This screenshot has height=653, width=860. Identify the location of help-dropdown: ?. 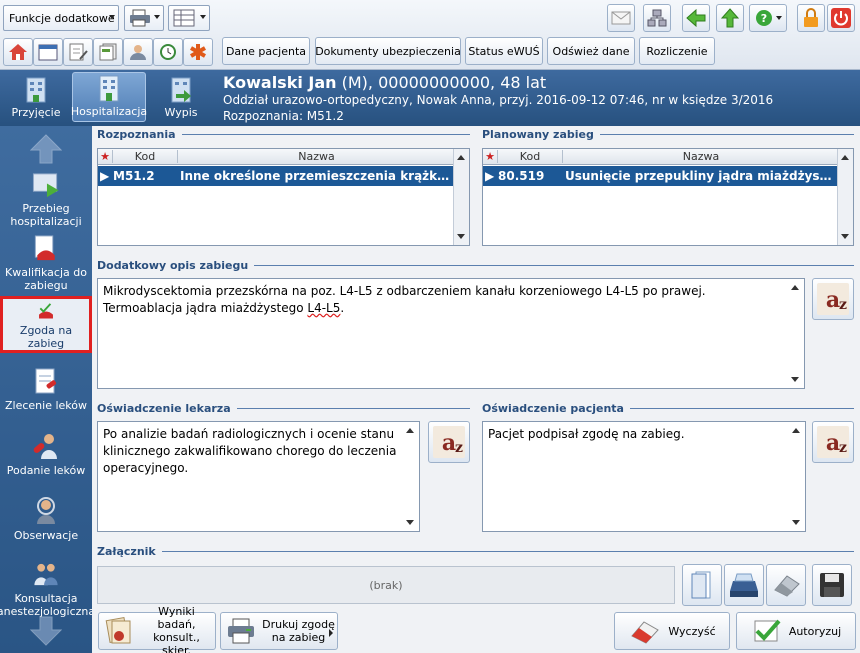
(768, 18).